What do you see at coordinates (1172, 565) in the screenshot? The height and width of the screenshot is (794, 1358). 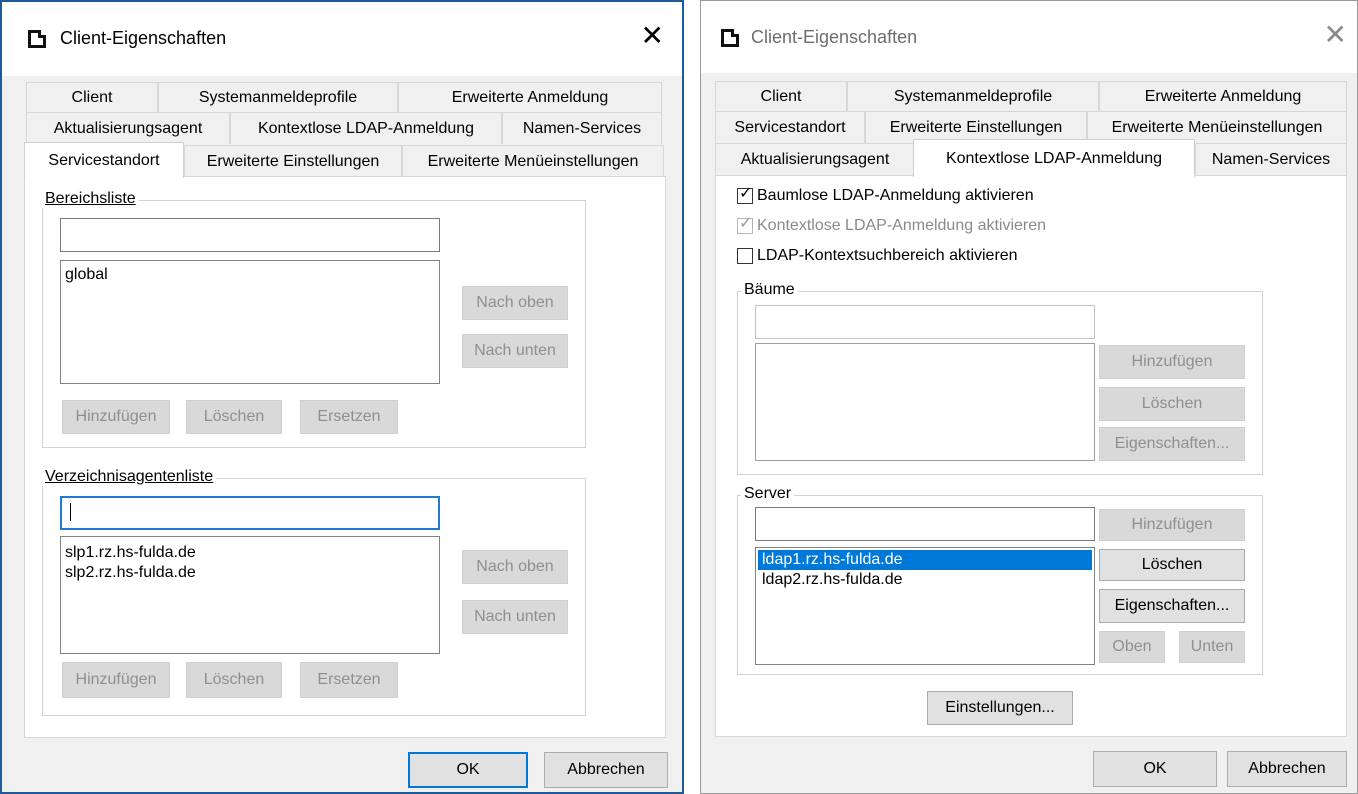 I see `server-delete-button: Löschen` at bounding box center [1172, 565].